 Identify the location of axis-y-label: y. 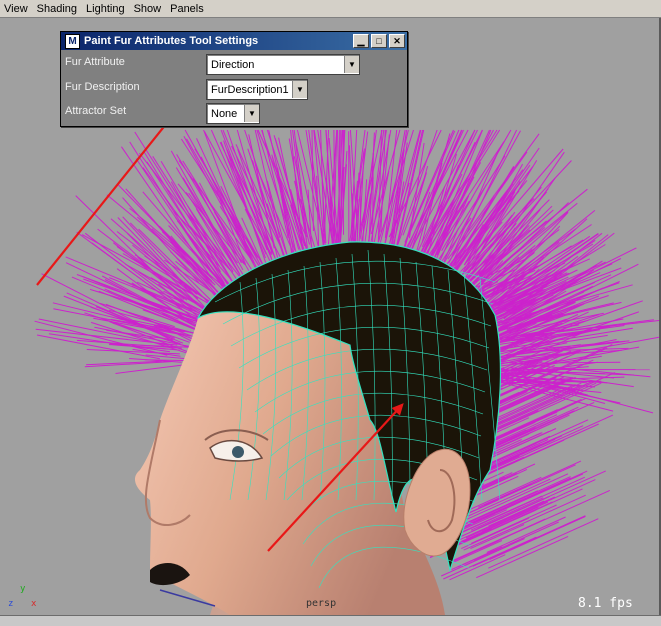
(22, 589).